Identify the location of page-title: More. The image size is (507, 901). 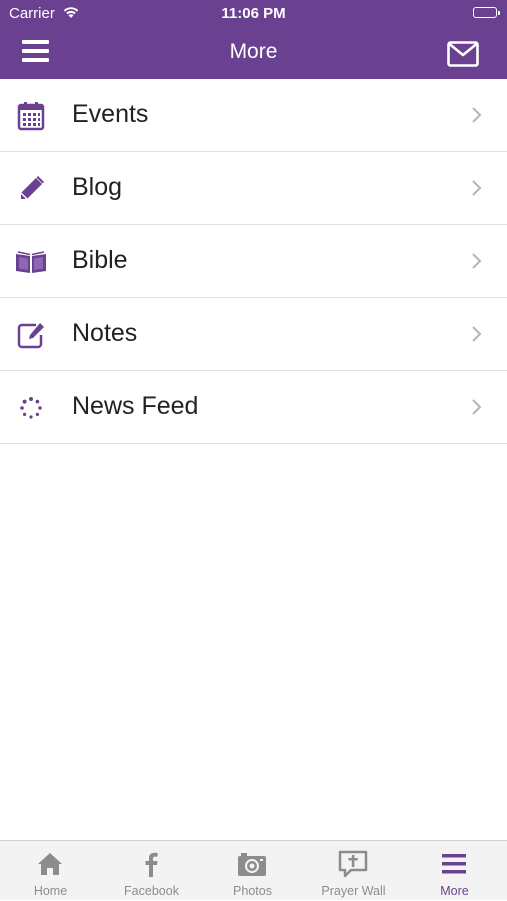
(253, 51).